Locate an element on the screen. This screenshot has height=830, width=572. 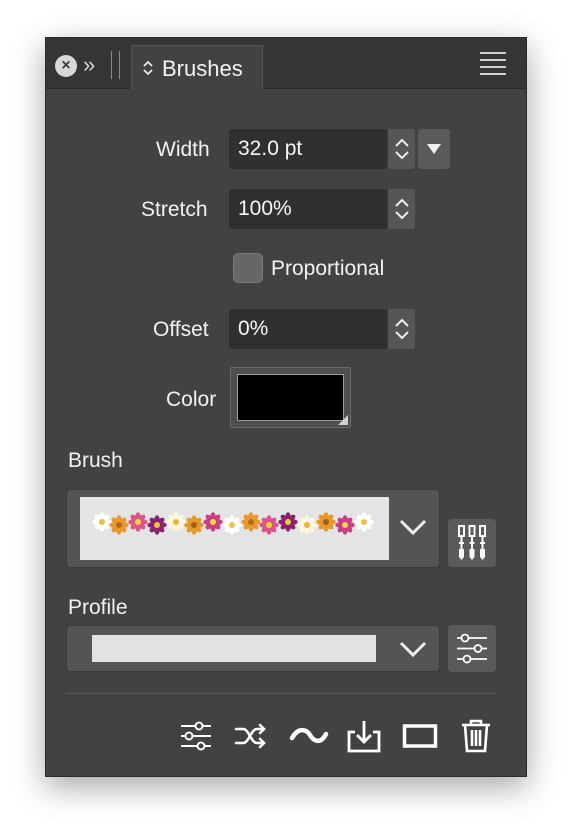
close-icon: × is located at coordinates (66, 66).